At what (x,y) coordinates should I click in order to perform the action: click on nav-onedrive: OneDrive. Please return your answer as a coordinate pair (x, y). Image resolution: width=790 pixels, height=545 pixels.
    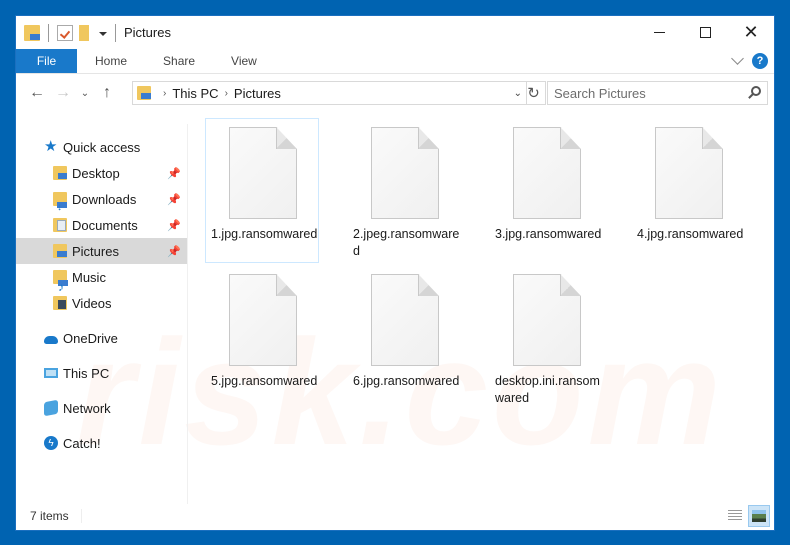
    Looking at the image, I should click on (101, 338).